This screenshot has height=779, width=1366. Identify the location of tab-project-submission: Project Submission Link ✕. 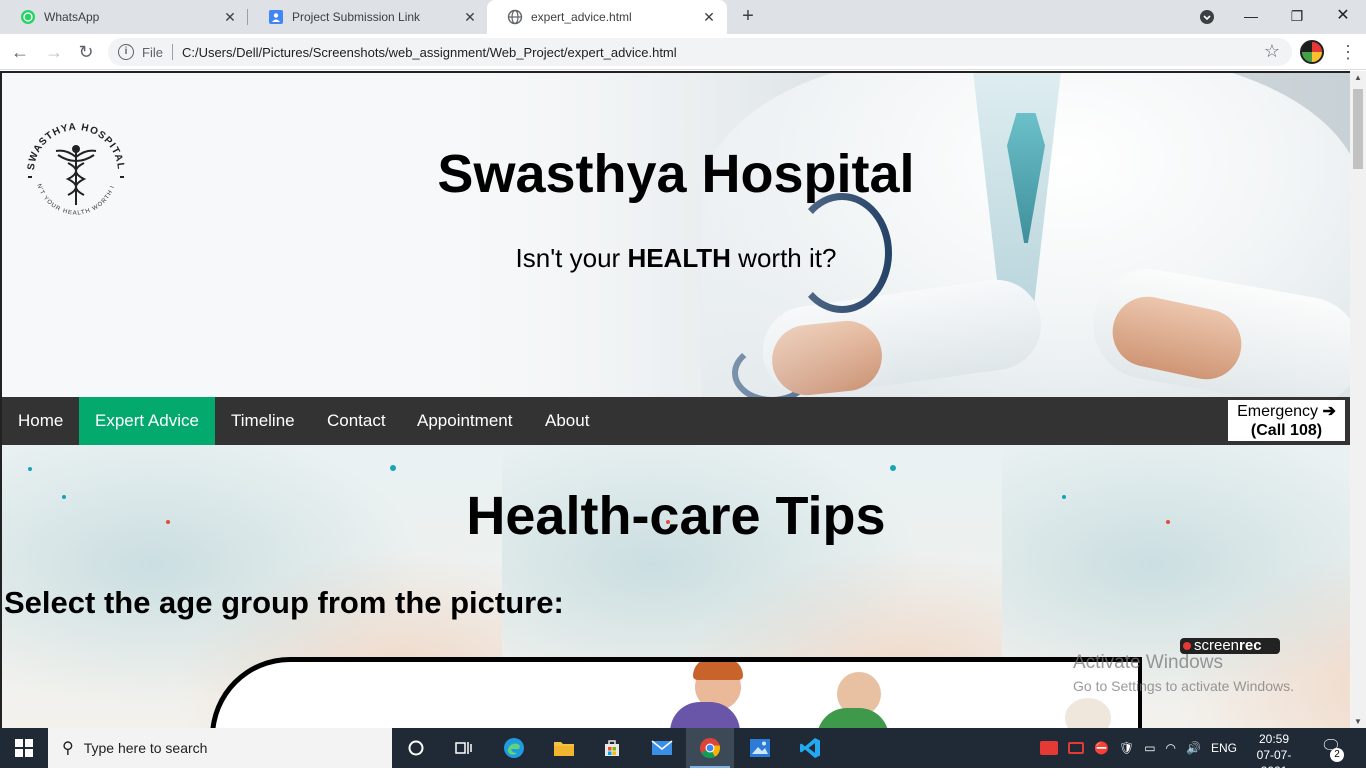
(368, 17).